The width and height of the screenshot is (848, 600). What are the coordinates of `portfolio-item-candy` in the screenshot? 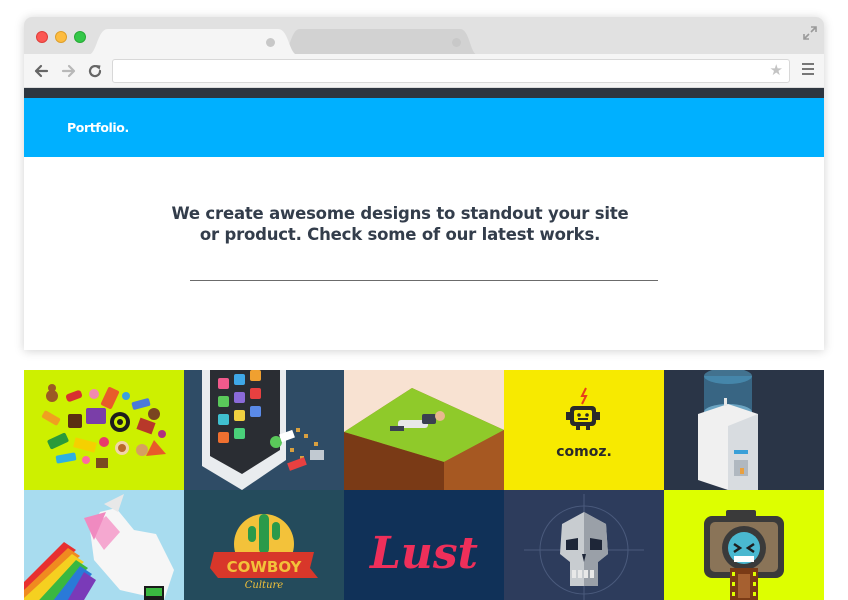 It's located at (104, 430).